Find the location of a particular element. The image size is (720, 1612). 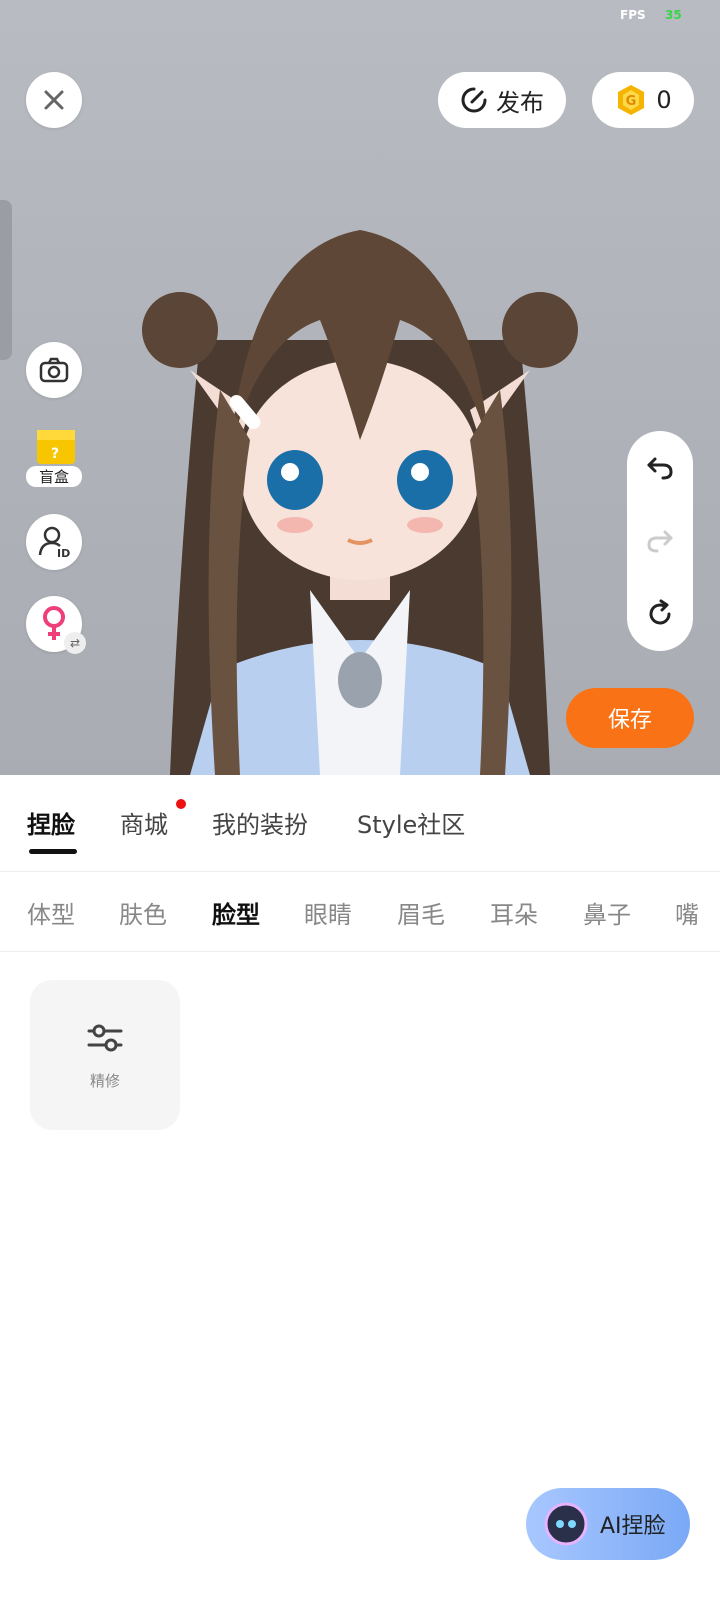

shop-notification-dot is located at coordinates (181, 804).